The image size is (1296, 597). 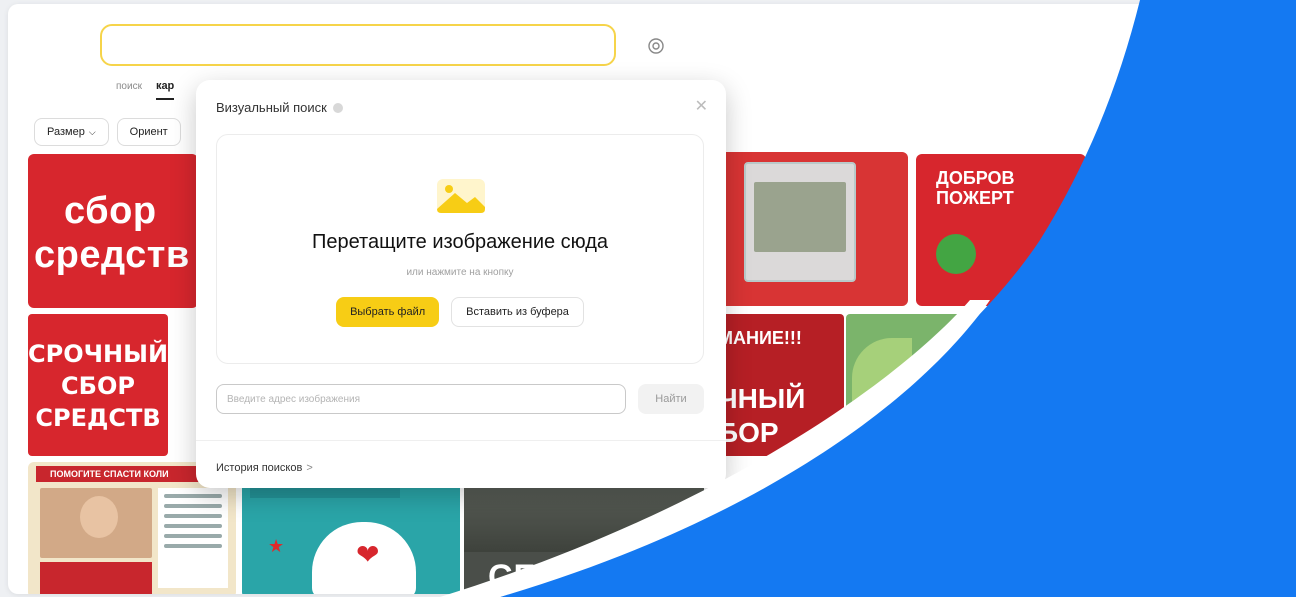 What do you see at coordinates (271, 107) in the screenshot?
I see `dialog-title-text: Визуальный поиск` at bounding box center [271, 107].